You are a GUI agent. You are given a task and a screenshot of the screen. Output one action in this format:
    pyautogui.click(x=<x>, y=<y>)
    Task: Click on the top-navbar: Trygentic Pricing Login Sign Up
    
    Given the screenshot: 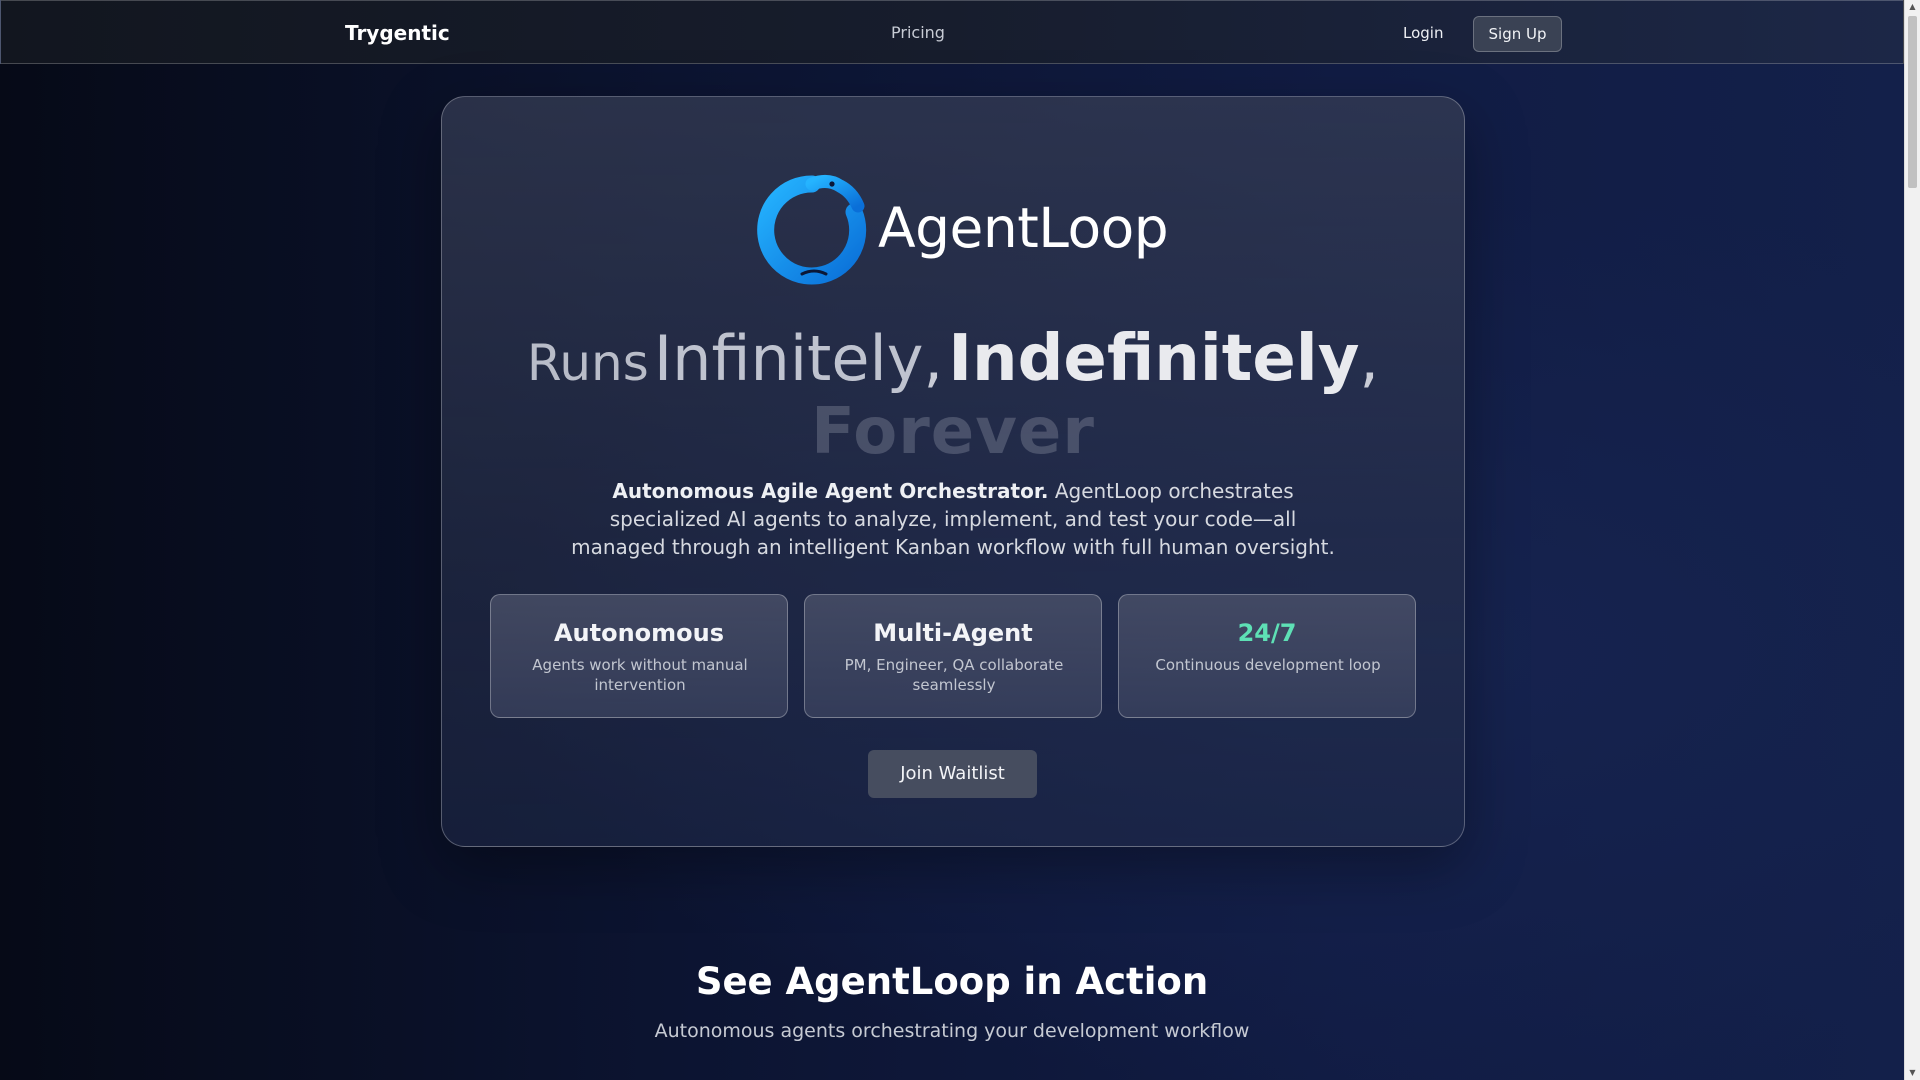 What is the action you would take?
    pyautogui.click(x=952, y=32)
    